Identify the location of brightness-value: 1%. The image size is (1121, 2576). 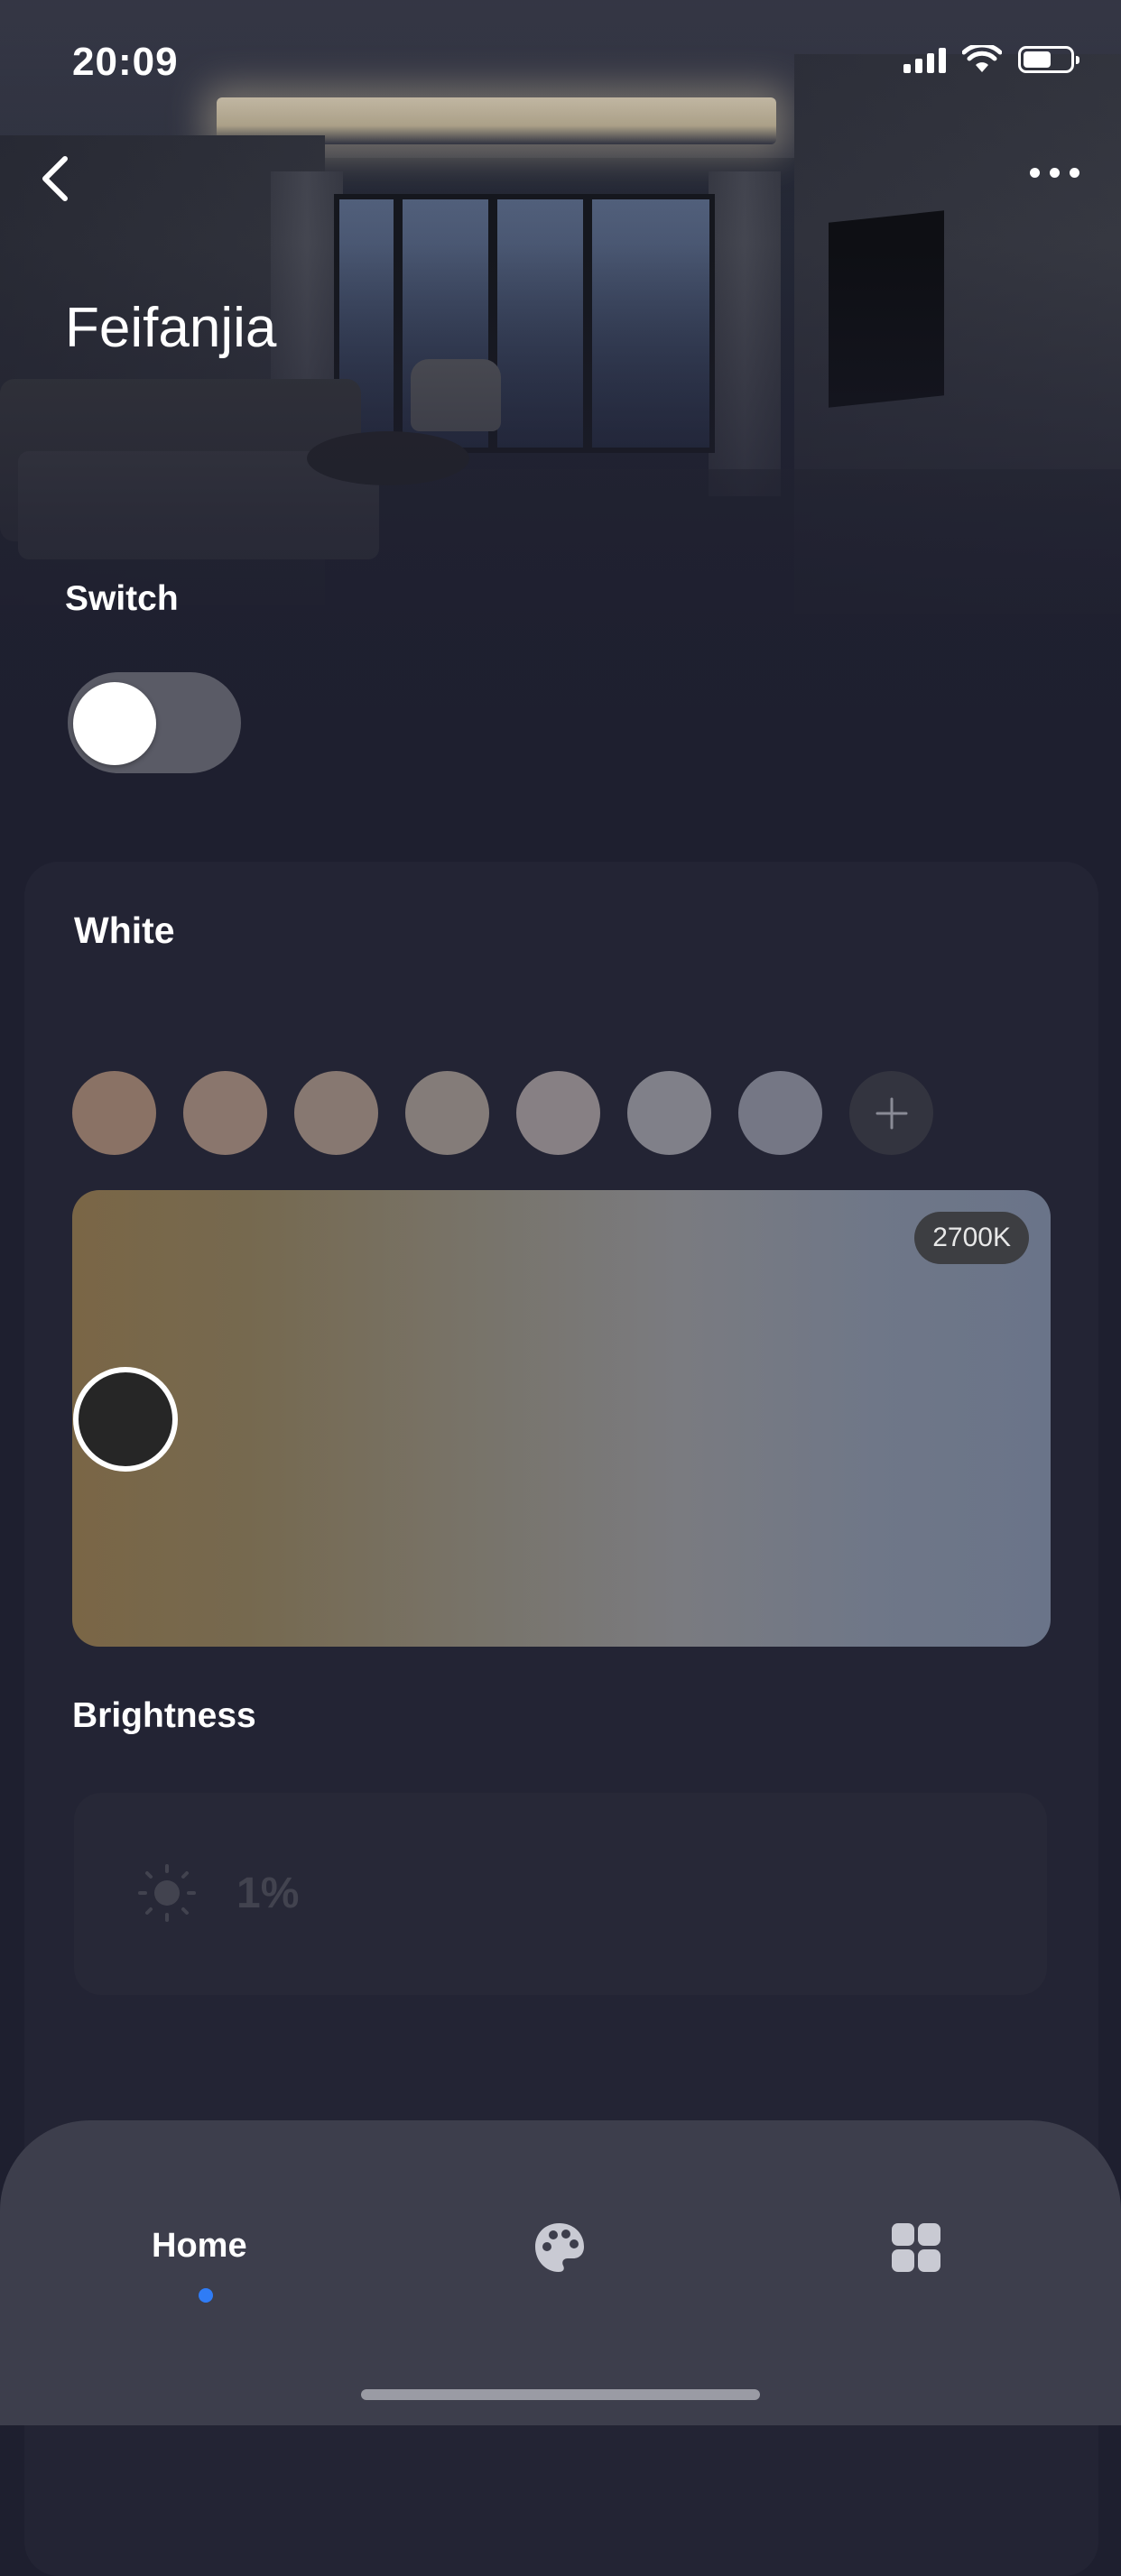
(268, 1893).